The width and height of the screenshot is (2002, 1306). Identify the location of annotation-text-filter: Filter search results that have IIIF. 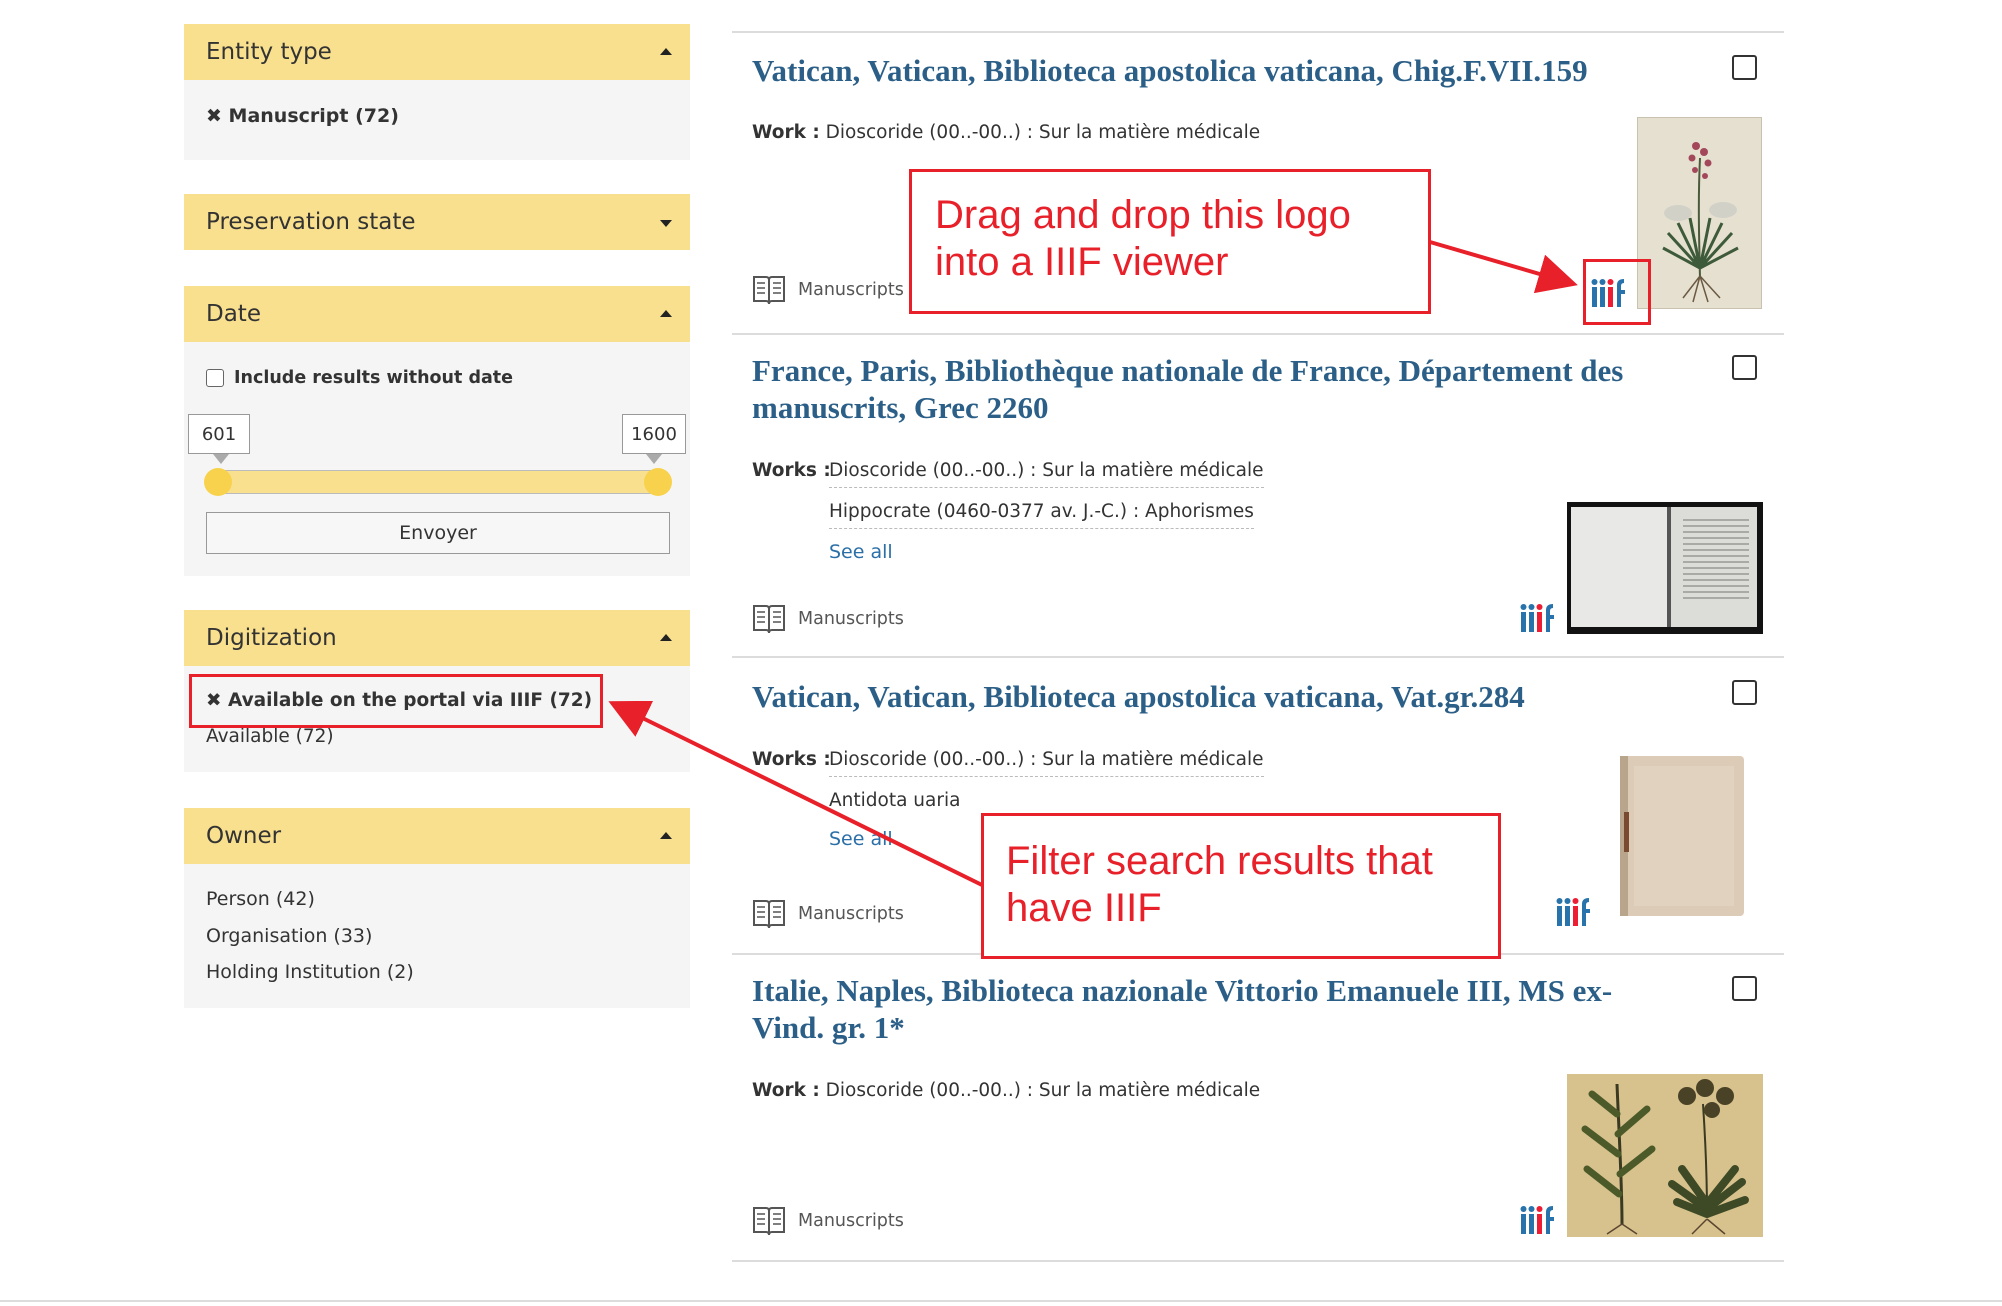
(1219, 885).